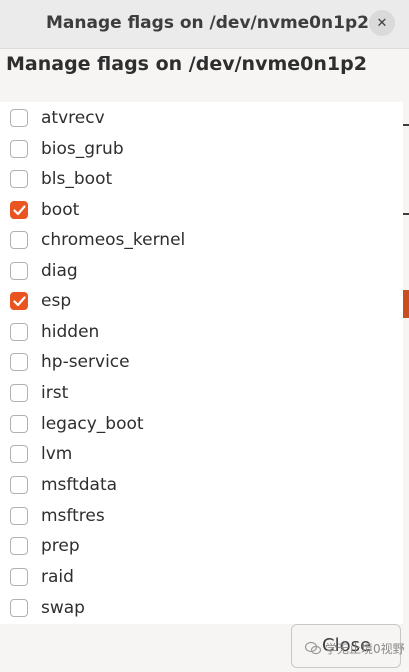  Describe the element at coordinates (201, 272) in the screenshot. I see `flag-row: diag` at that location.